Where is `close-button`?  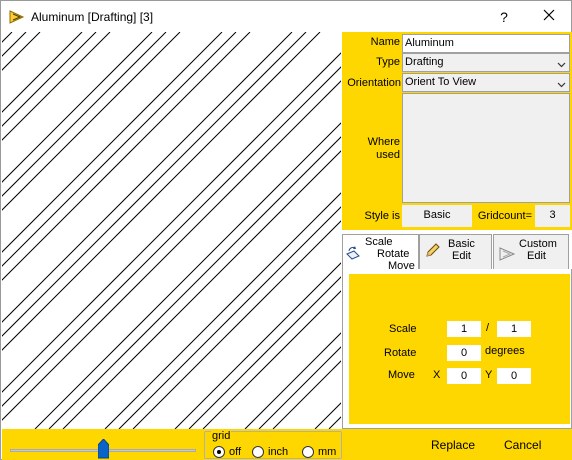
close-button is located at coordinates (549, 16).